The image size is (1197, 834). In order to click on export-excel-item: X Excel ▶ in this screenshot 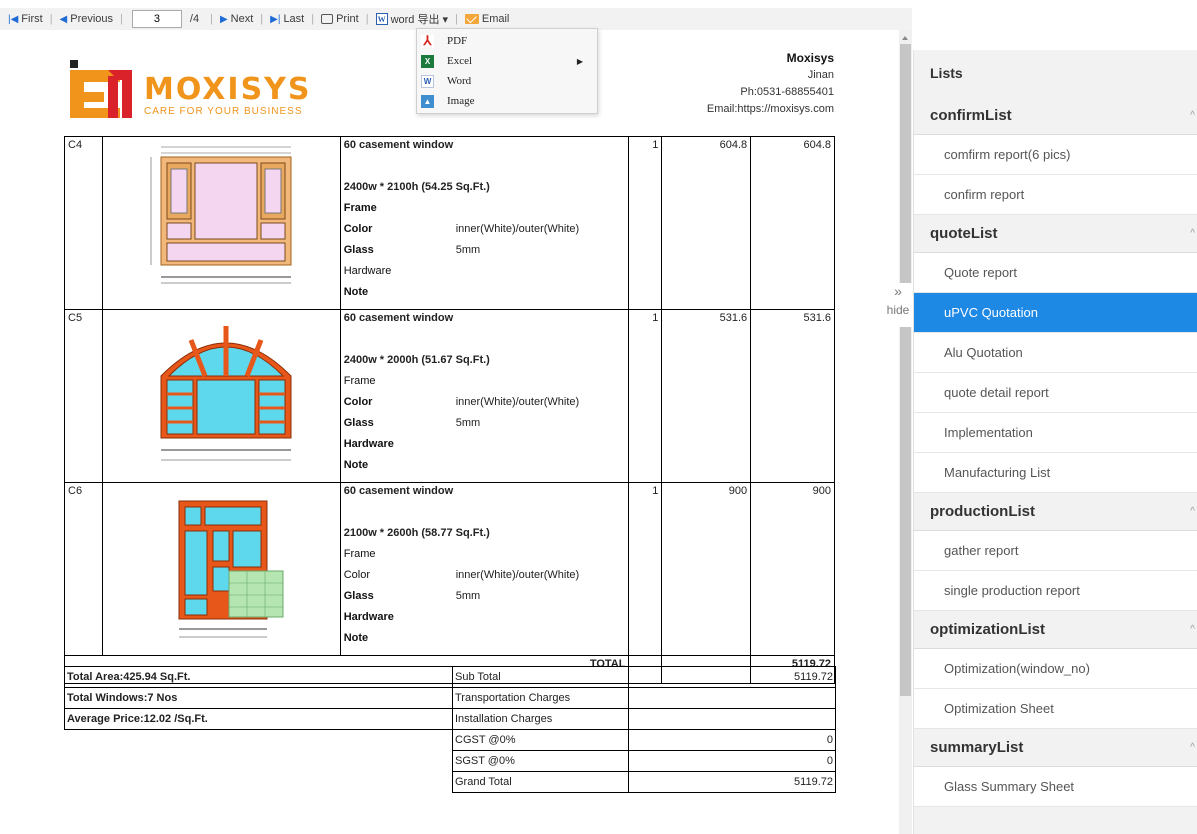, I will do `click(507, 61)`.